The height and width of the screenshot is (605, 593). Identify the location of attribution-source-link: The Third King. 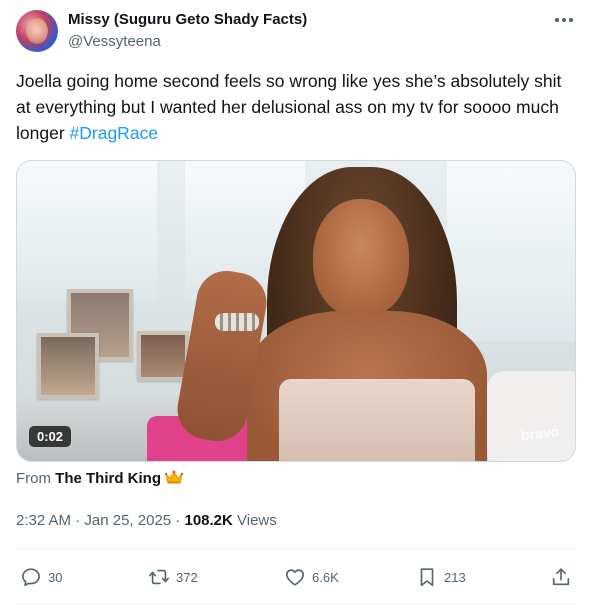
(108, 478).